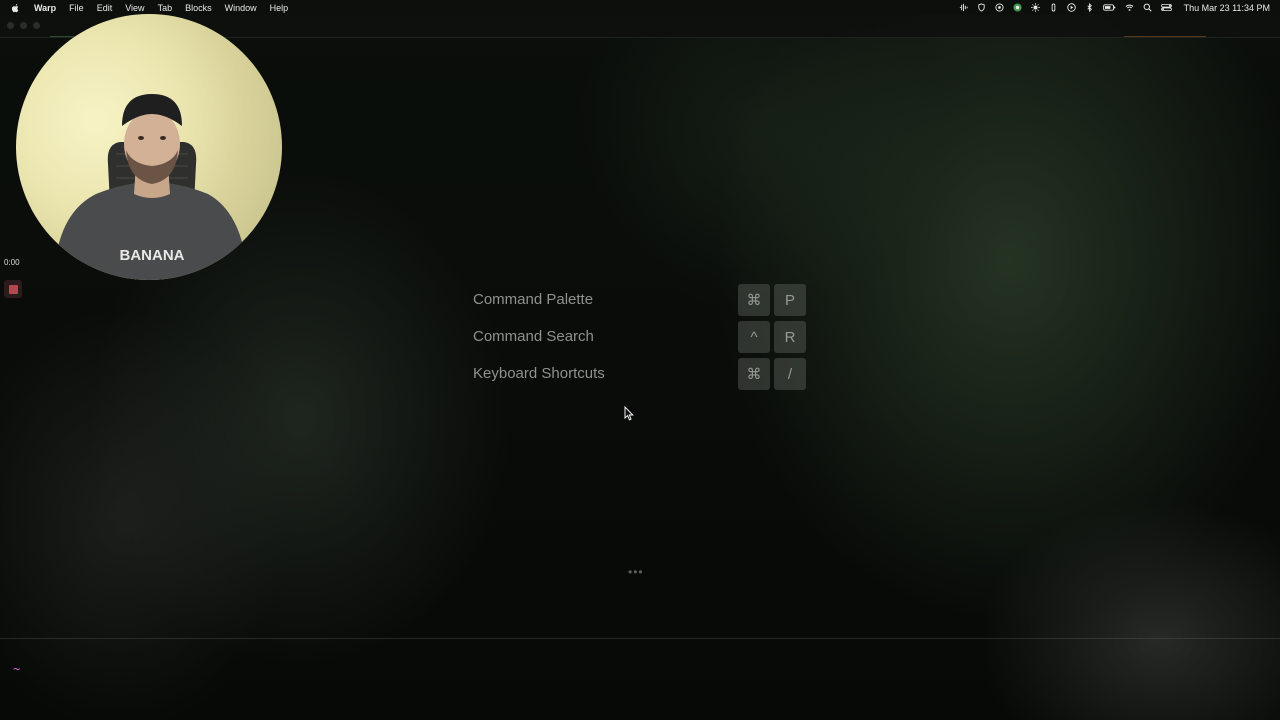  What do you see at coordinates (999, 7) in the screenshot?
I see `hat-icon` at bounding box center [999, 7].